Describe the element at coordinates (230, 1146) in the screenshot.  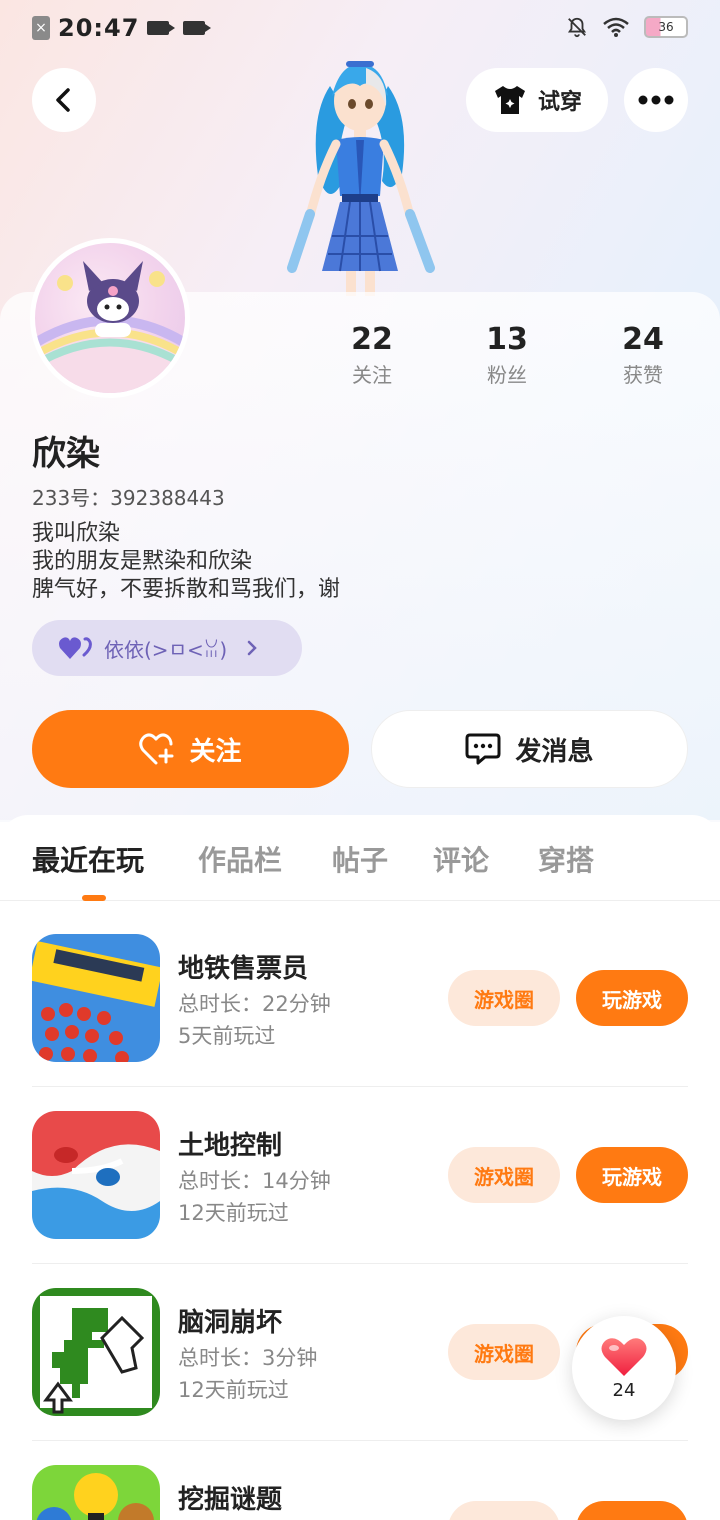
I see `game-title: 土地控制` at that location.